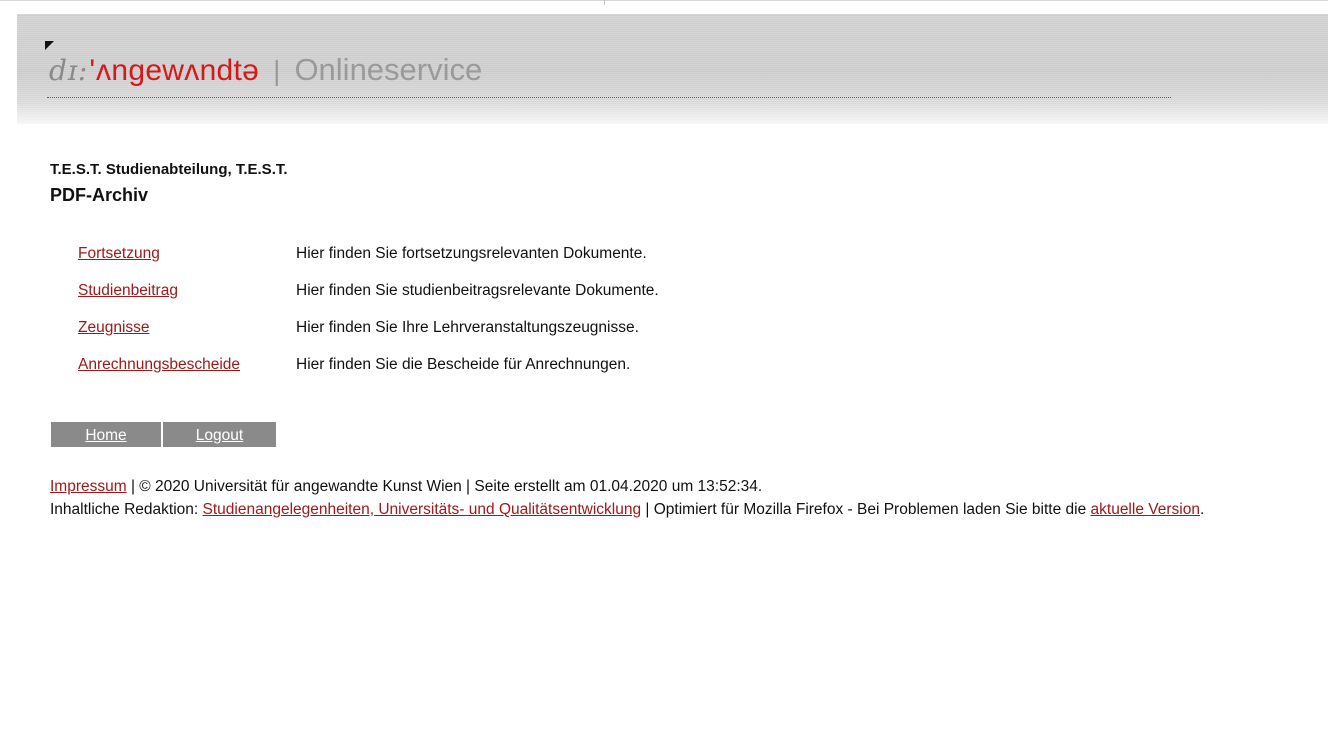  Describe the element at coordinates (609, 97) in the screenshot. I see `header-dotted-divider` at that location.